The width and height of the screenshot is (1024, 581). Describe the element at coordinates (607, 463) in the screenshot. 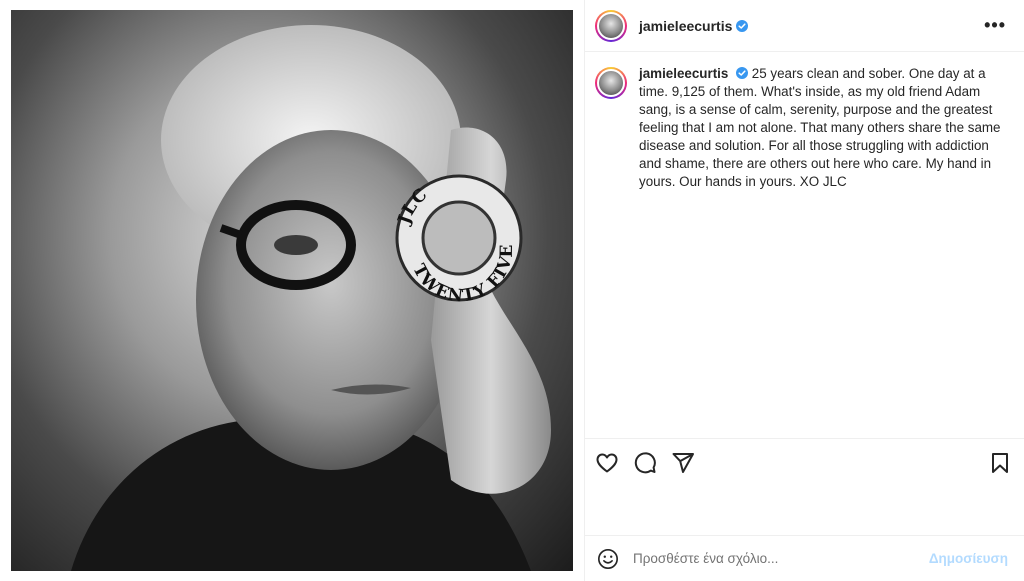

I see `heart-icon` at that location.